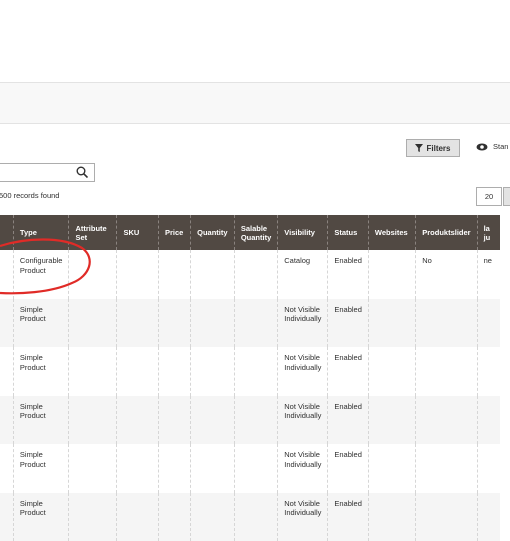  Describe the element at coordinates (255, 103) in the screenshot. I see `page-actions-bar` at that location.